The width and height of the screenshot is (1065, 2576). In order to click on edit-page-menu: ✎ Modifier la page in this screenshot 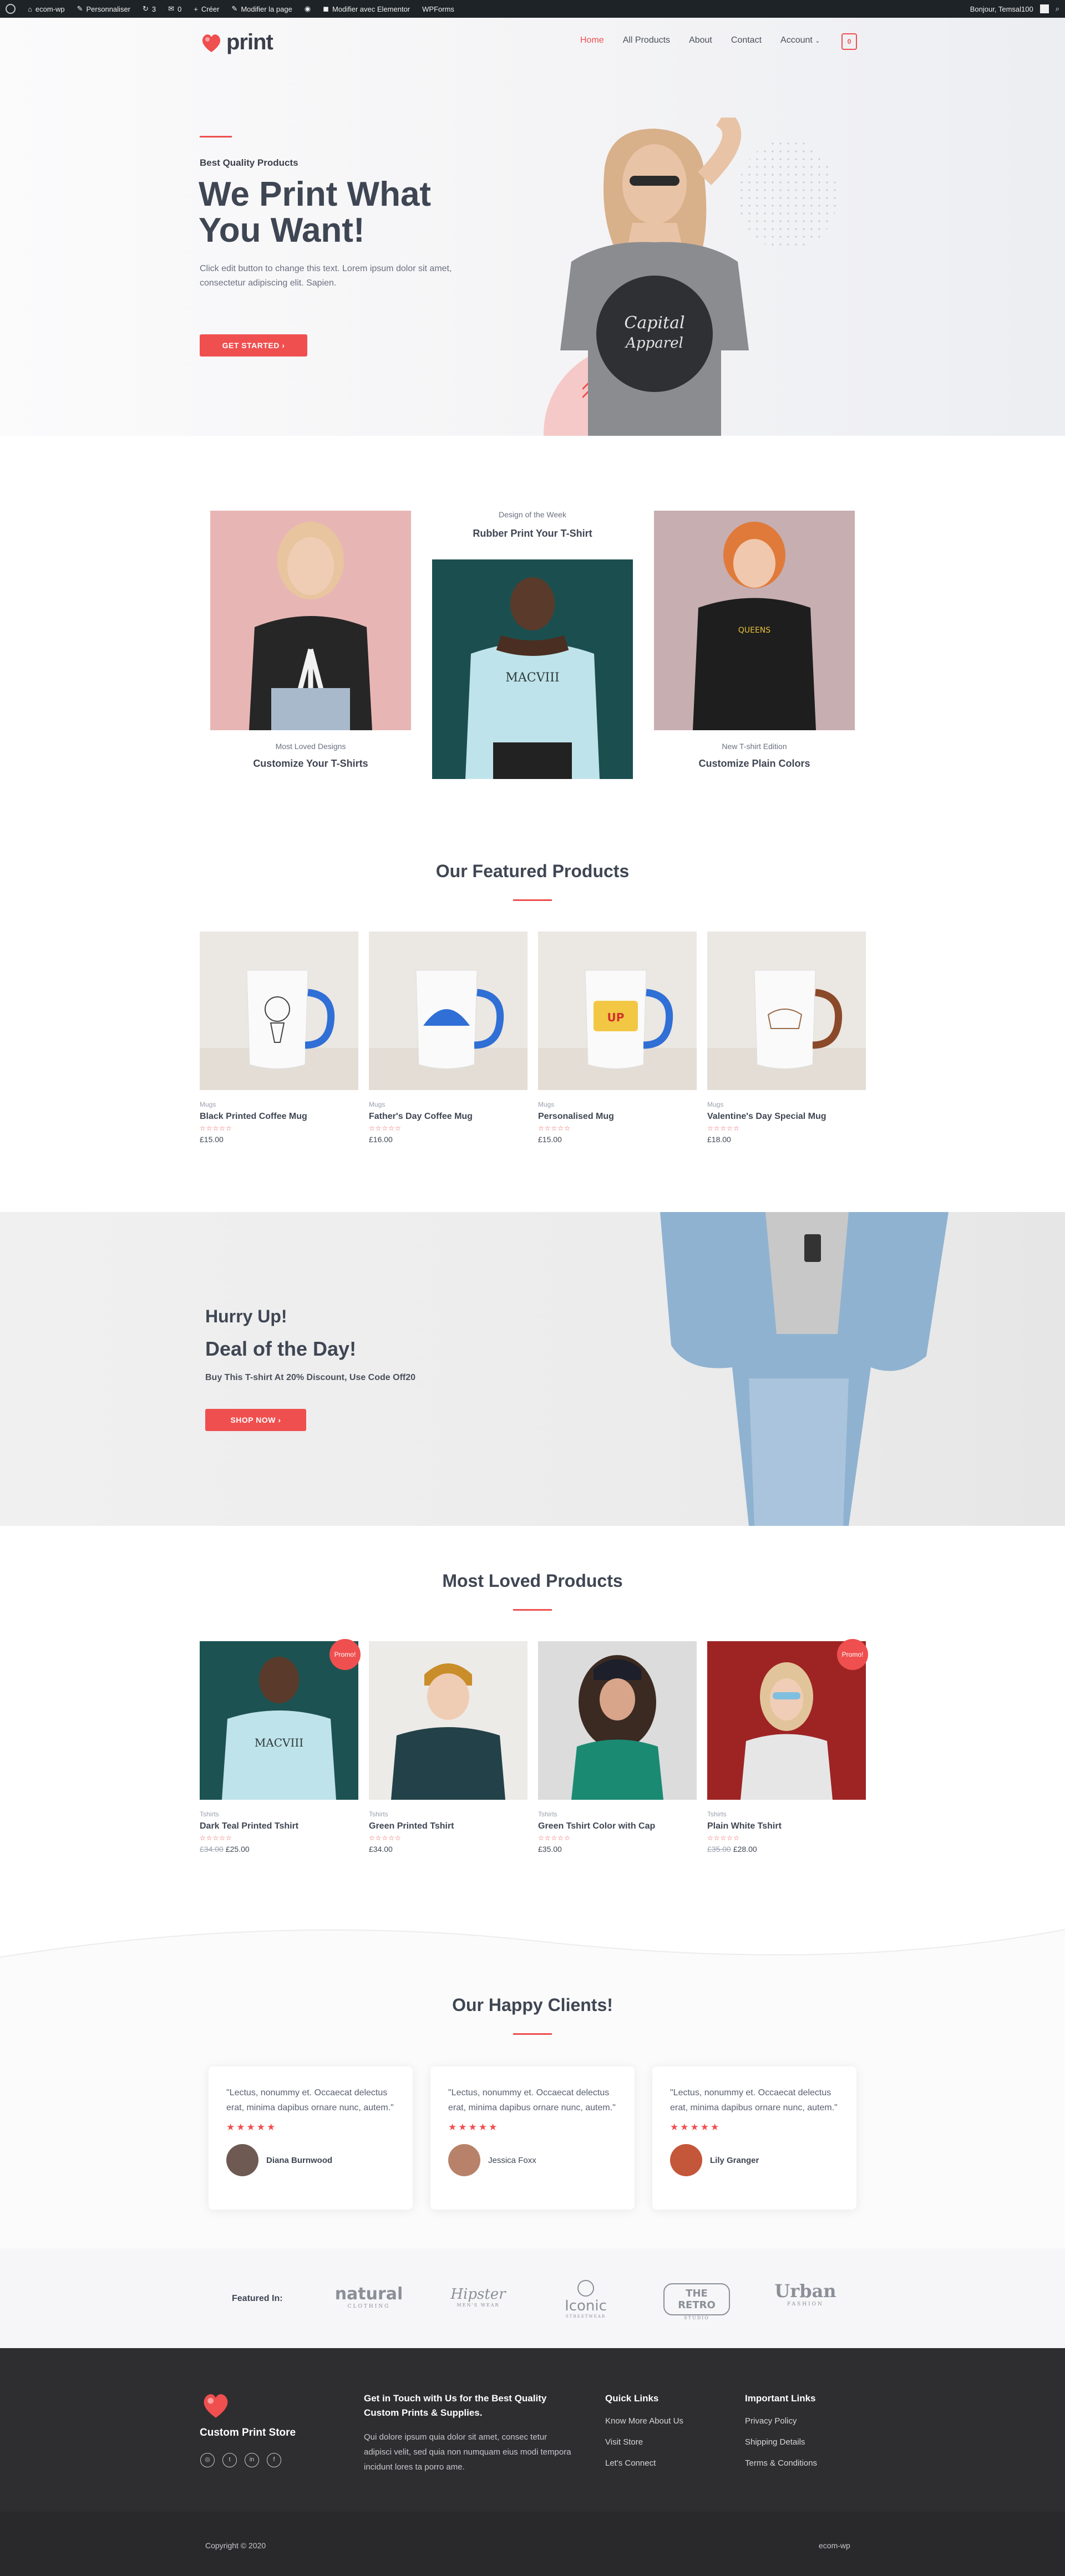, I will do `click(261, 8)`.